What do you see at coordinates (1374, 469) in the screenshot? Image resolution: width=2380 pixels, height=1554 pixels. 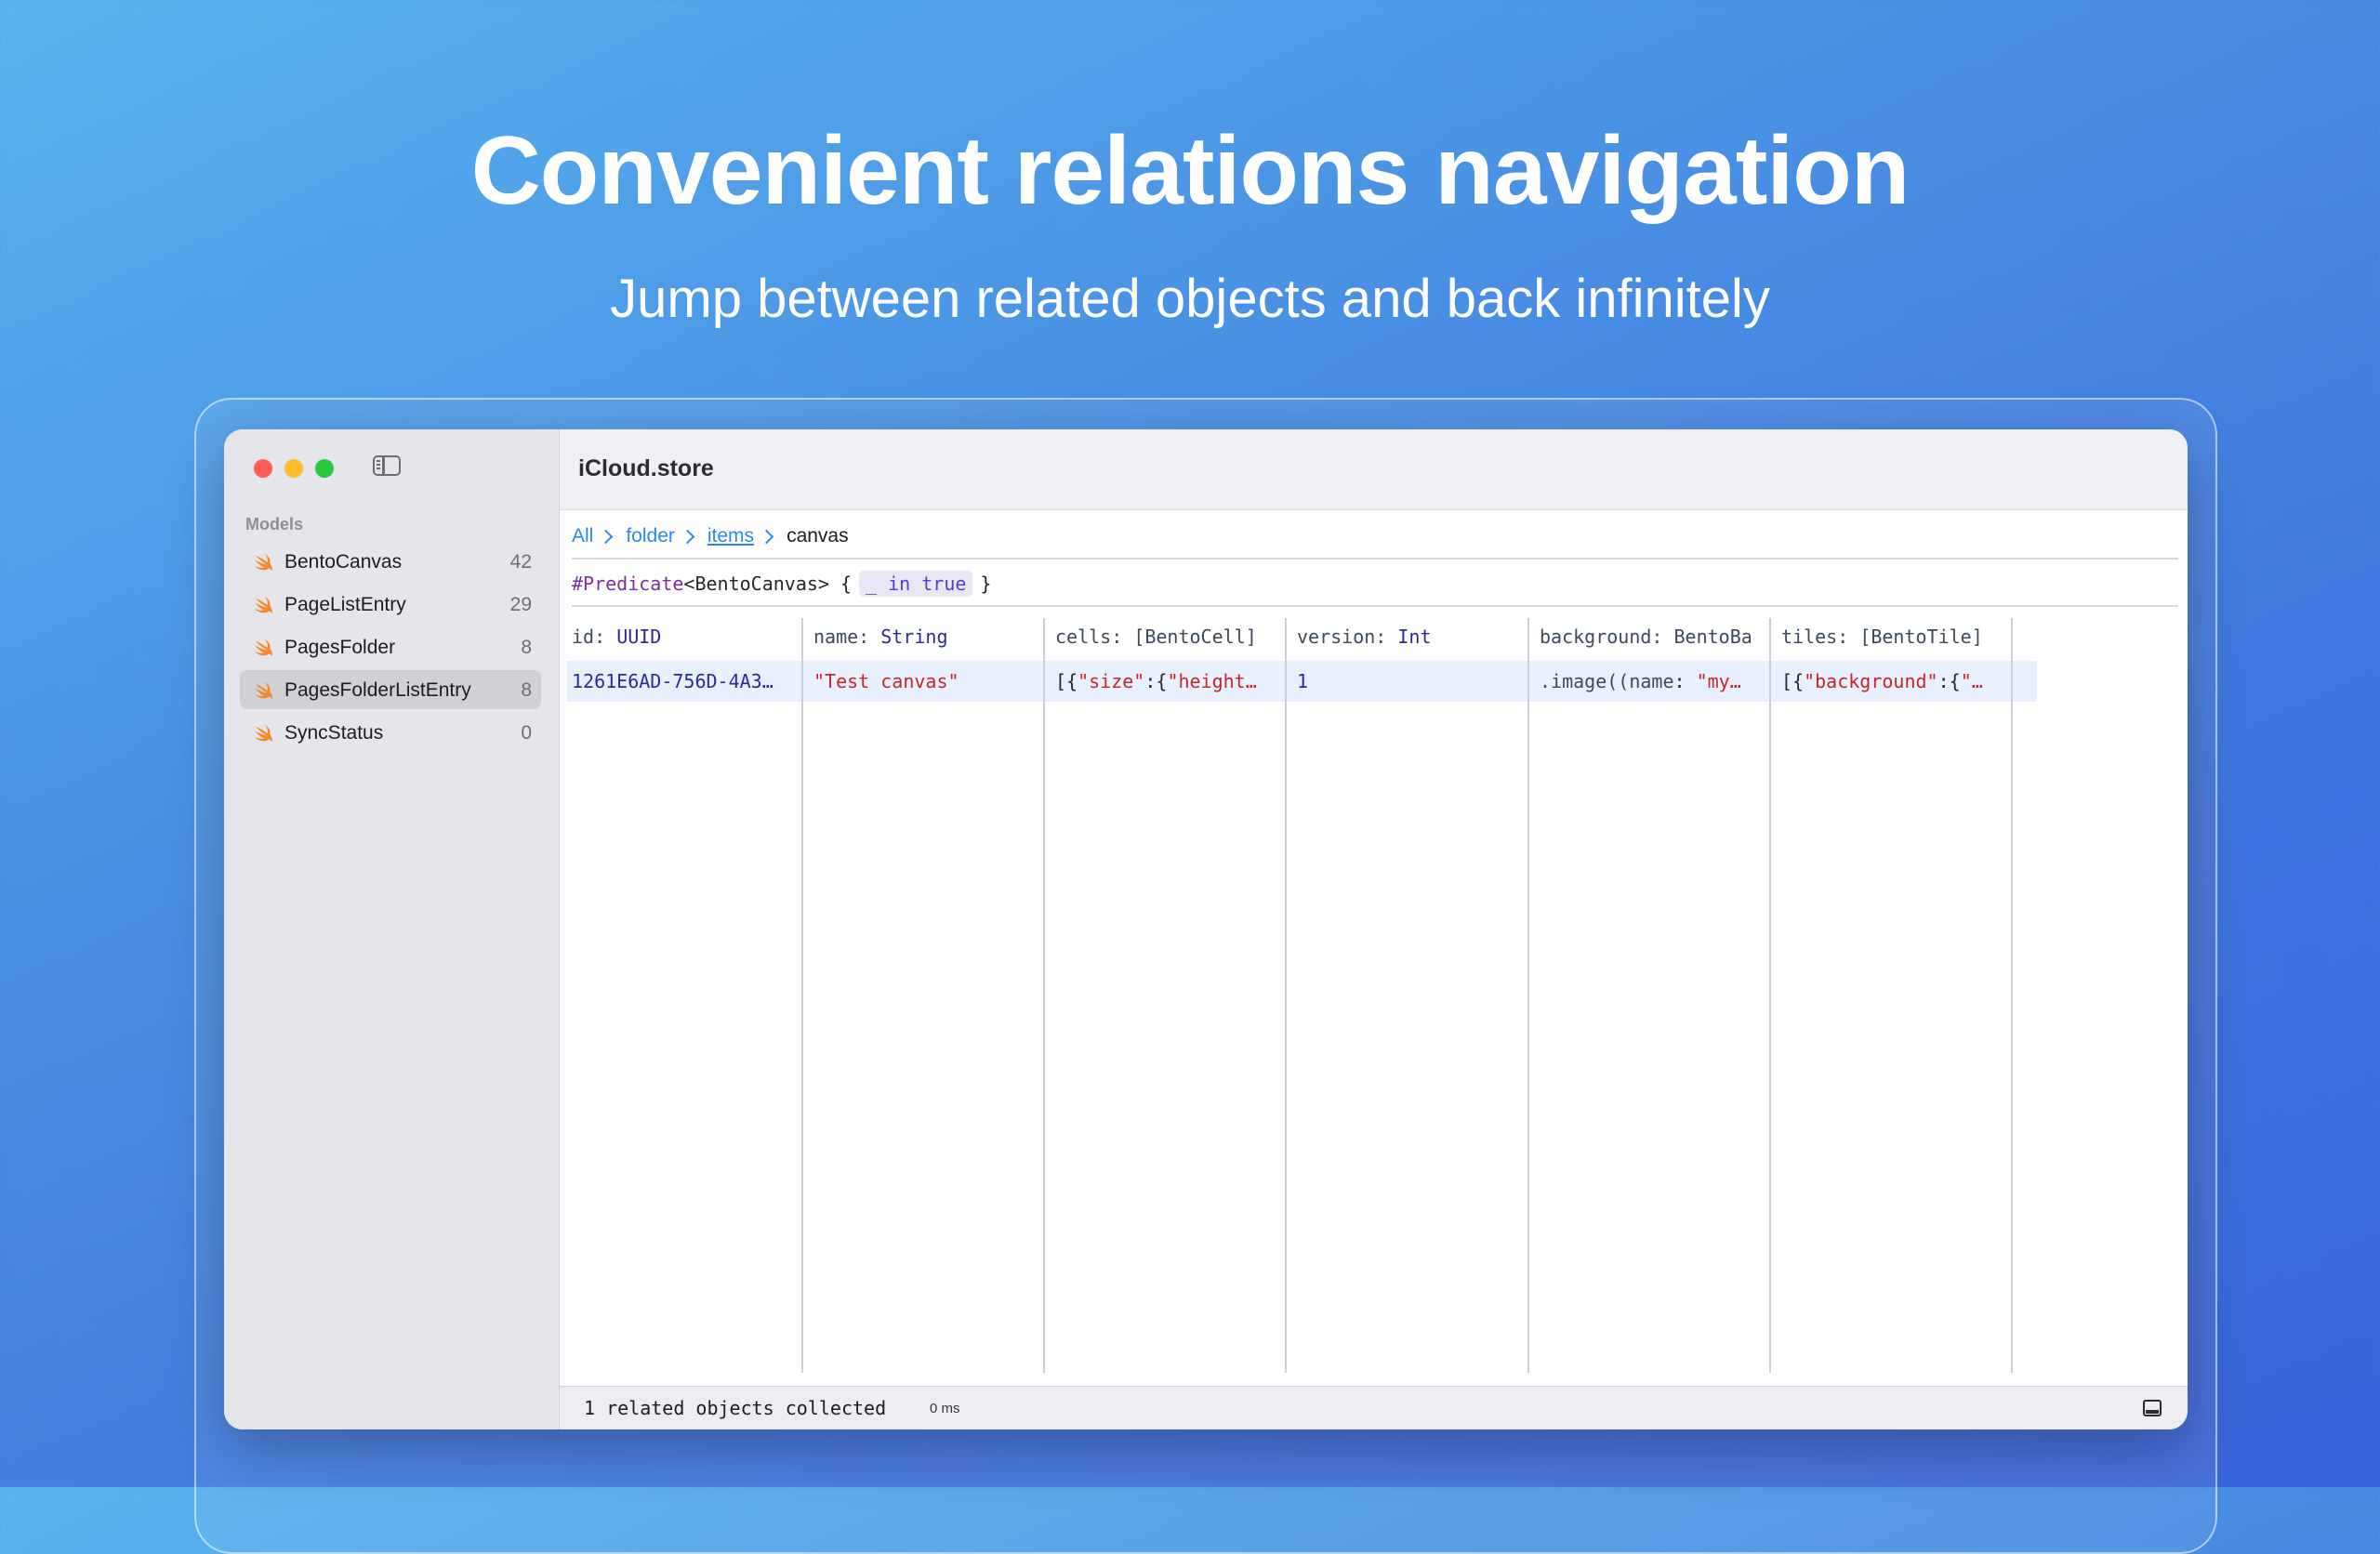 I see `titlebar: iCloud.store` at bounding box center [1374, 469].